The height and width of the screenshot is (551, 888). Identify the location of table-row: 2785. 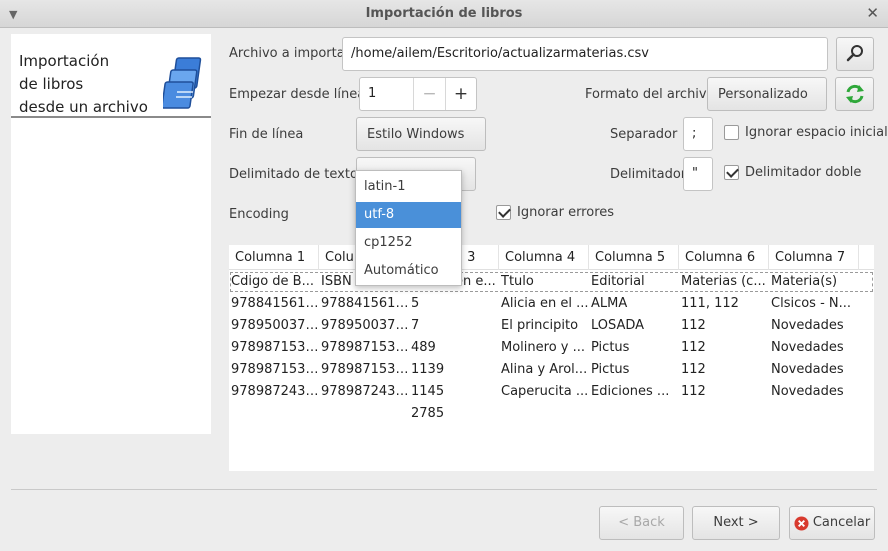
(551, 414).